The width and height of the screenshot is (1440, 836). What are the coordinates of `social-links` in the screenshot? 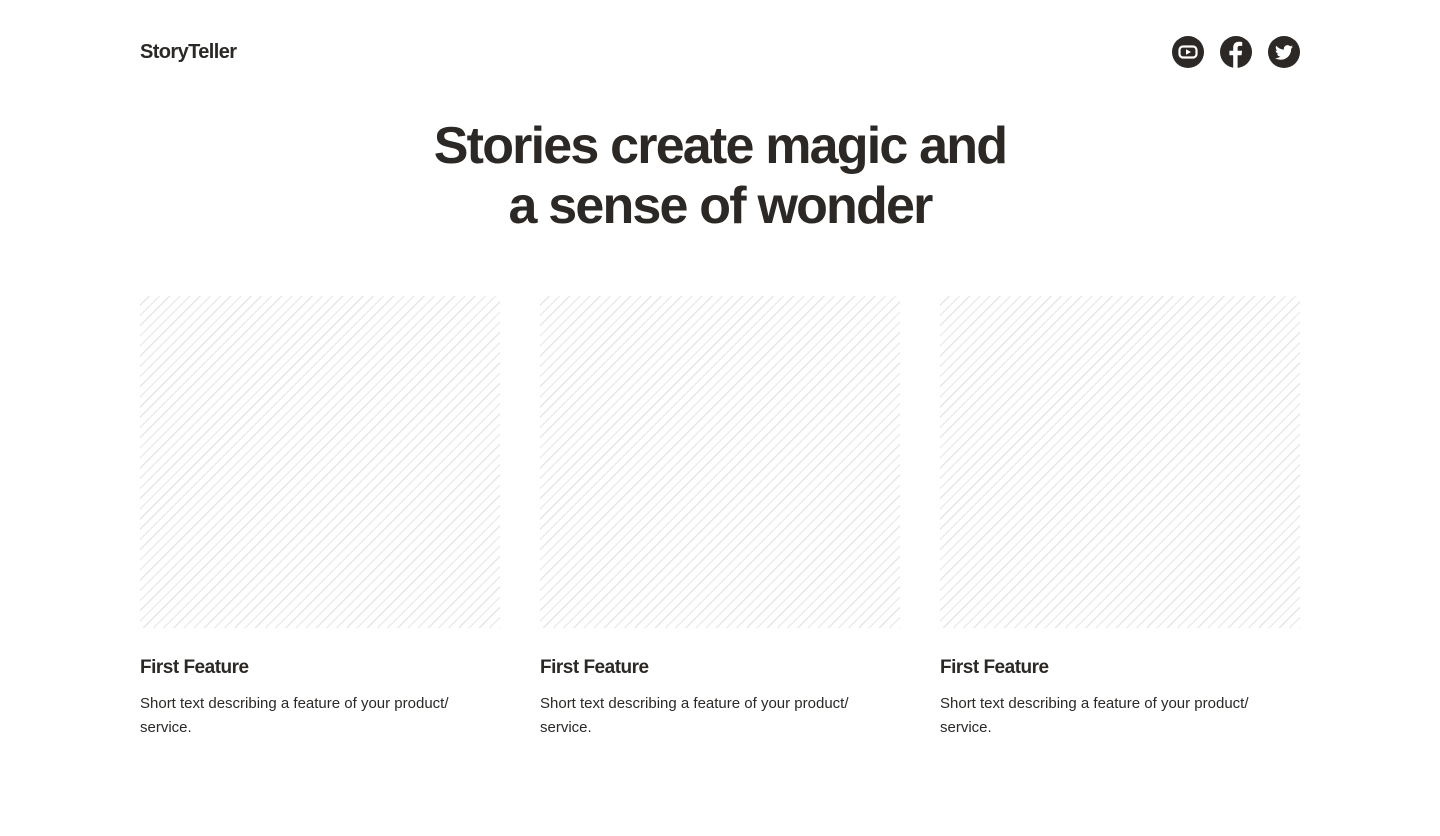 It's located at (1236, 52).